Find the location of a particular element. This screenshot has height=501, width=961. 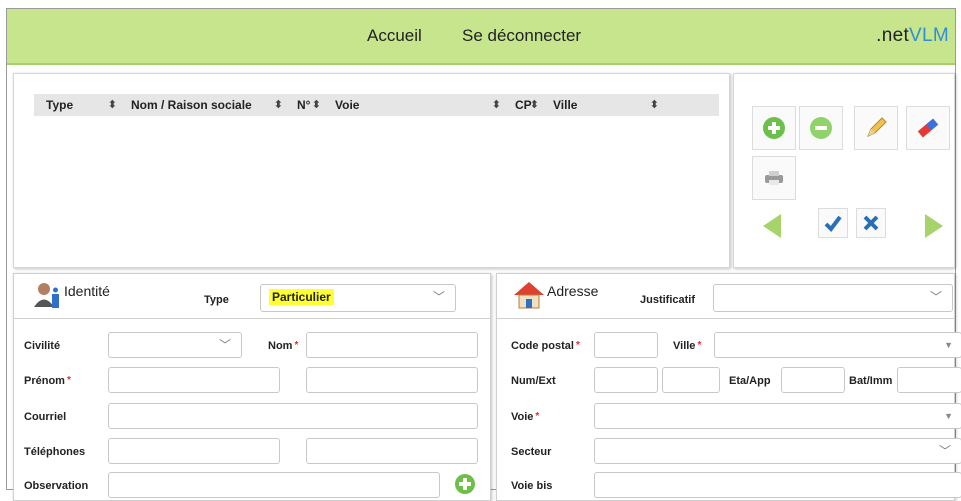

telephones-label: Téléphones is located at coordinates (55, 452).